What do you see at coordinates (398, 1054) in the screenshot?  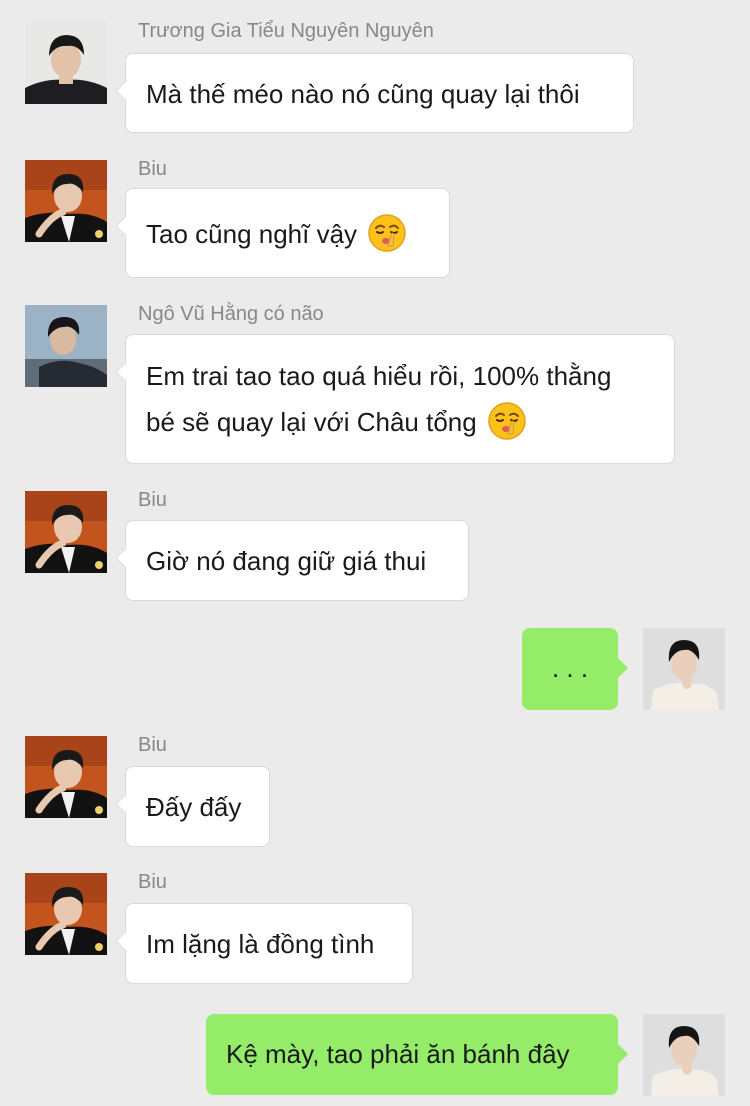 I see `message-text: Kệ mày, tao phải ăn bánh đây` at bounding box center [398, 1054].